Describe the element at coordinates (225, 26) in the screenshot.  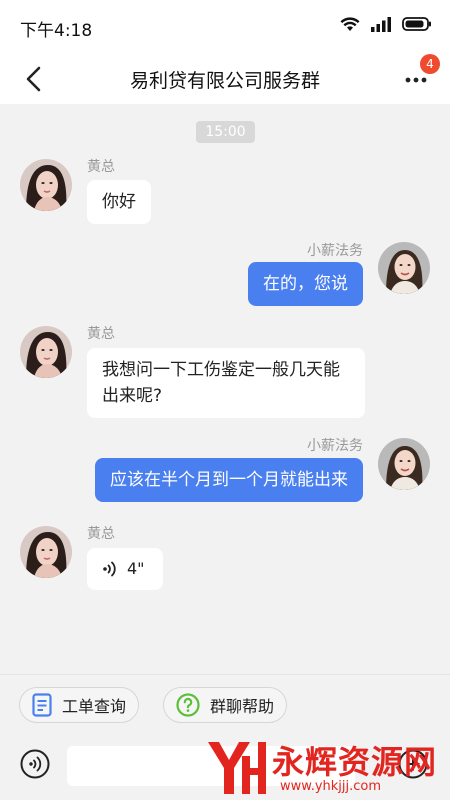
I see `status-bar: 下午4:18` at that location.